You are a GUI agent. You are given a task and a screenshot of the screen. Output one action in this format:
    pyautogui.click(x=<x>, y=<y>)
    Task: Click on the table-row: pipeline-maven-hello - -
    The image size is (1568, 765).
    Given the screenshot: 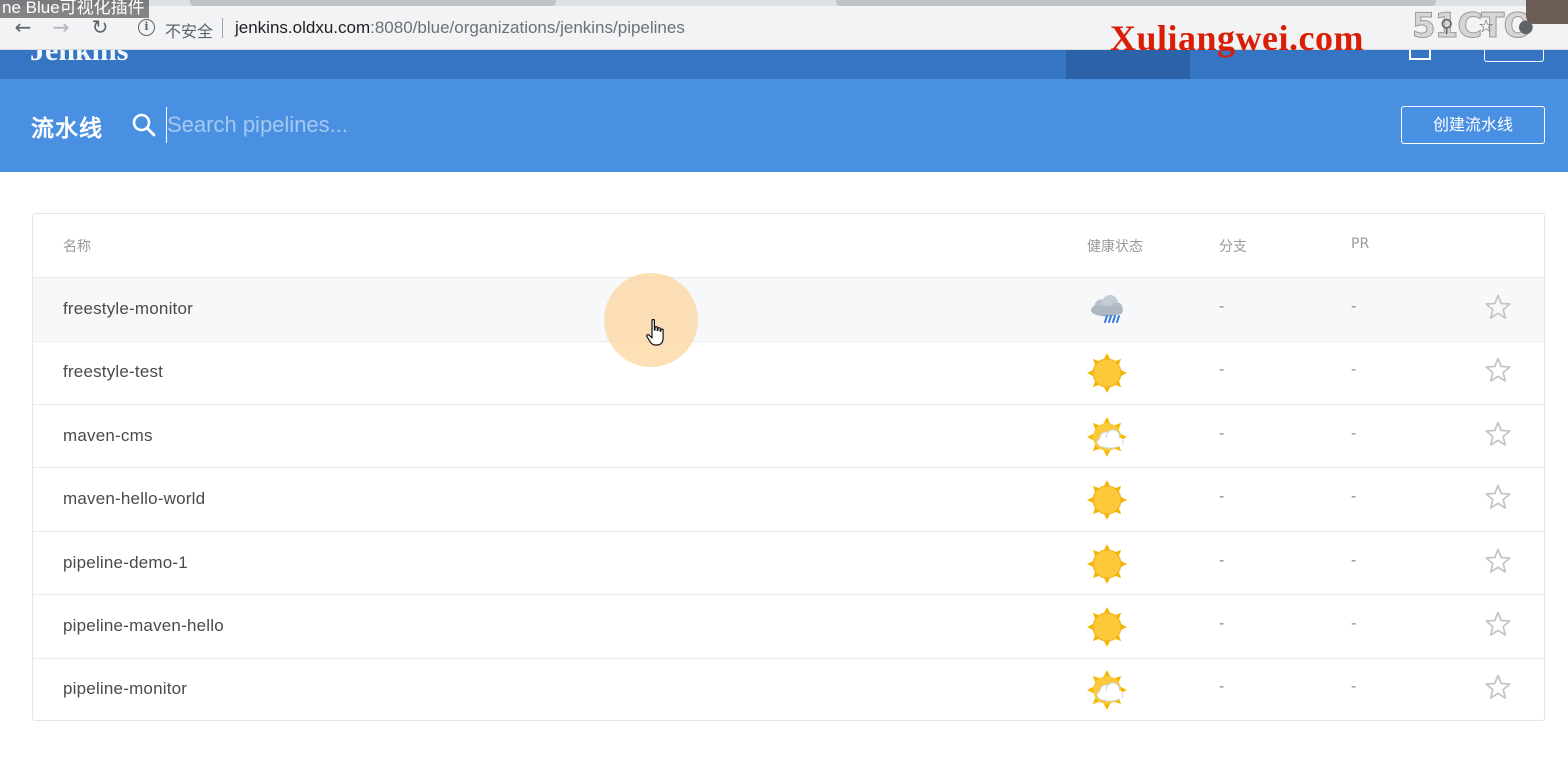 What is the action you would take?
    pyautogui.click(x=788, y=627)
    